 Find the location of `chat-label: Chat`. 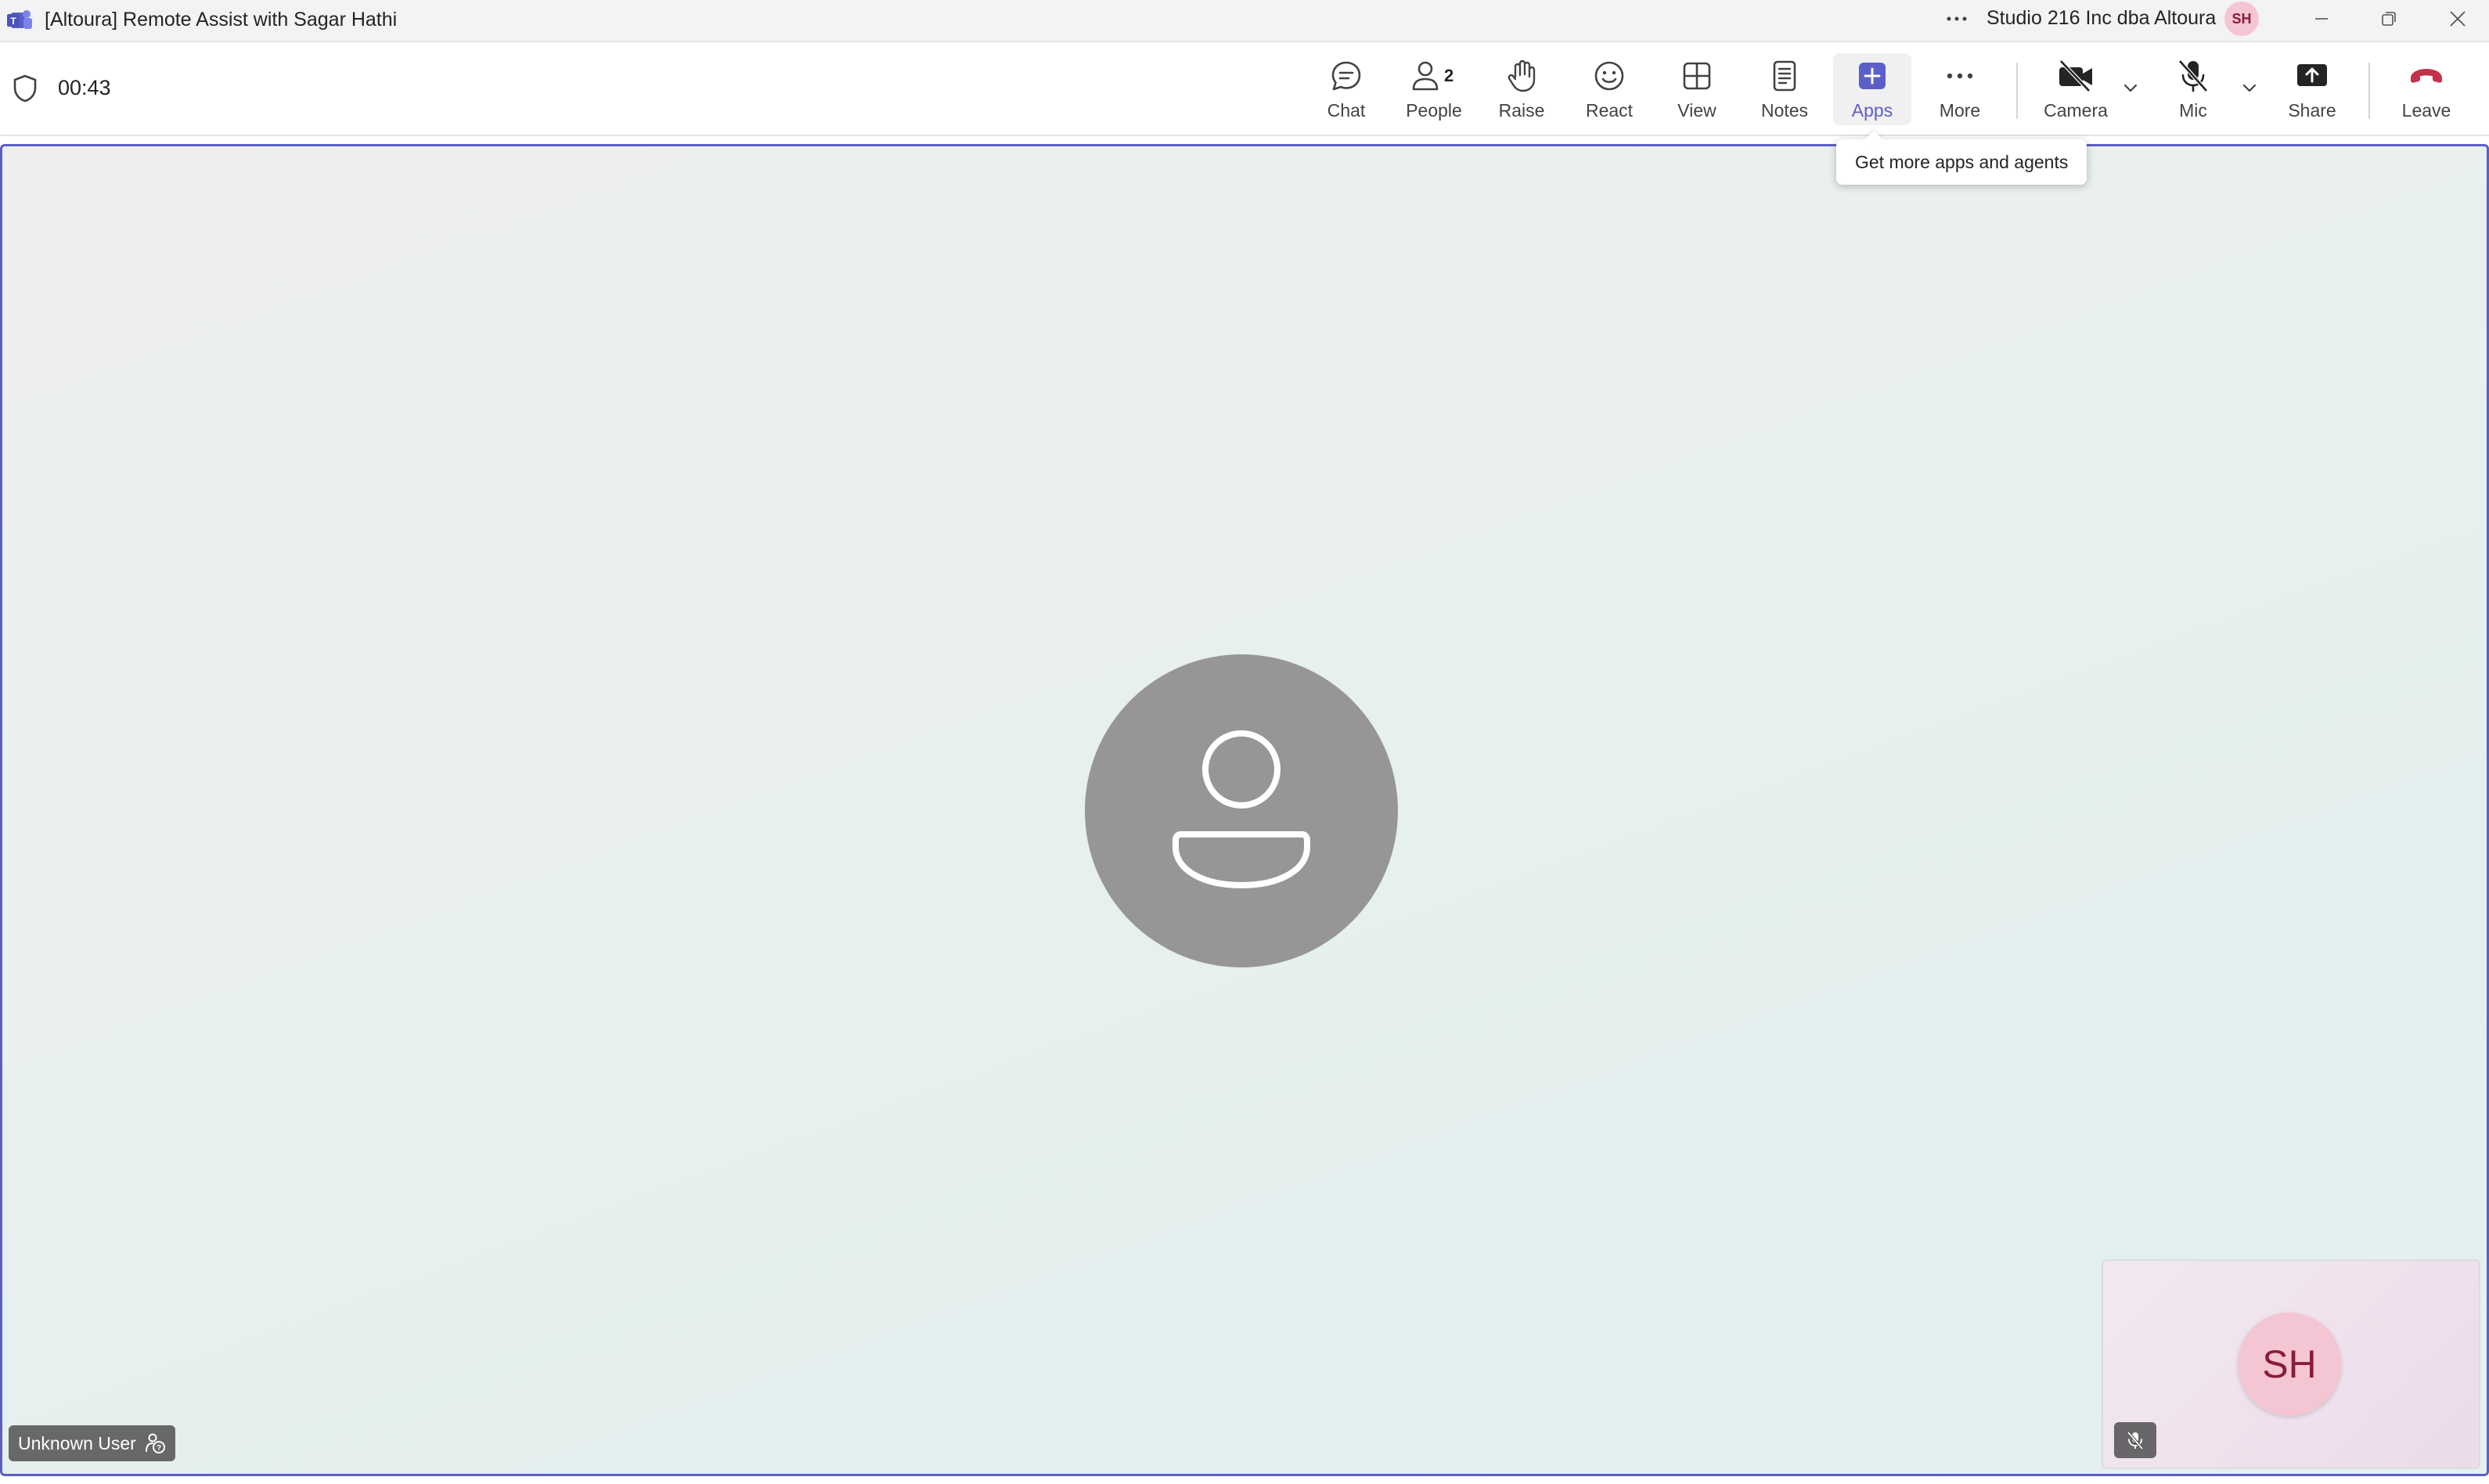

chat-label: Chat is located at coordinates (1346, 110).